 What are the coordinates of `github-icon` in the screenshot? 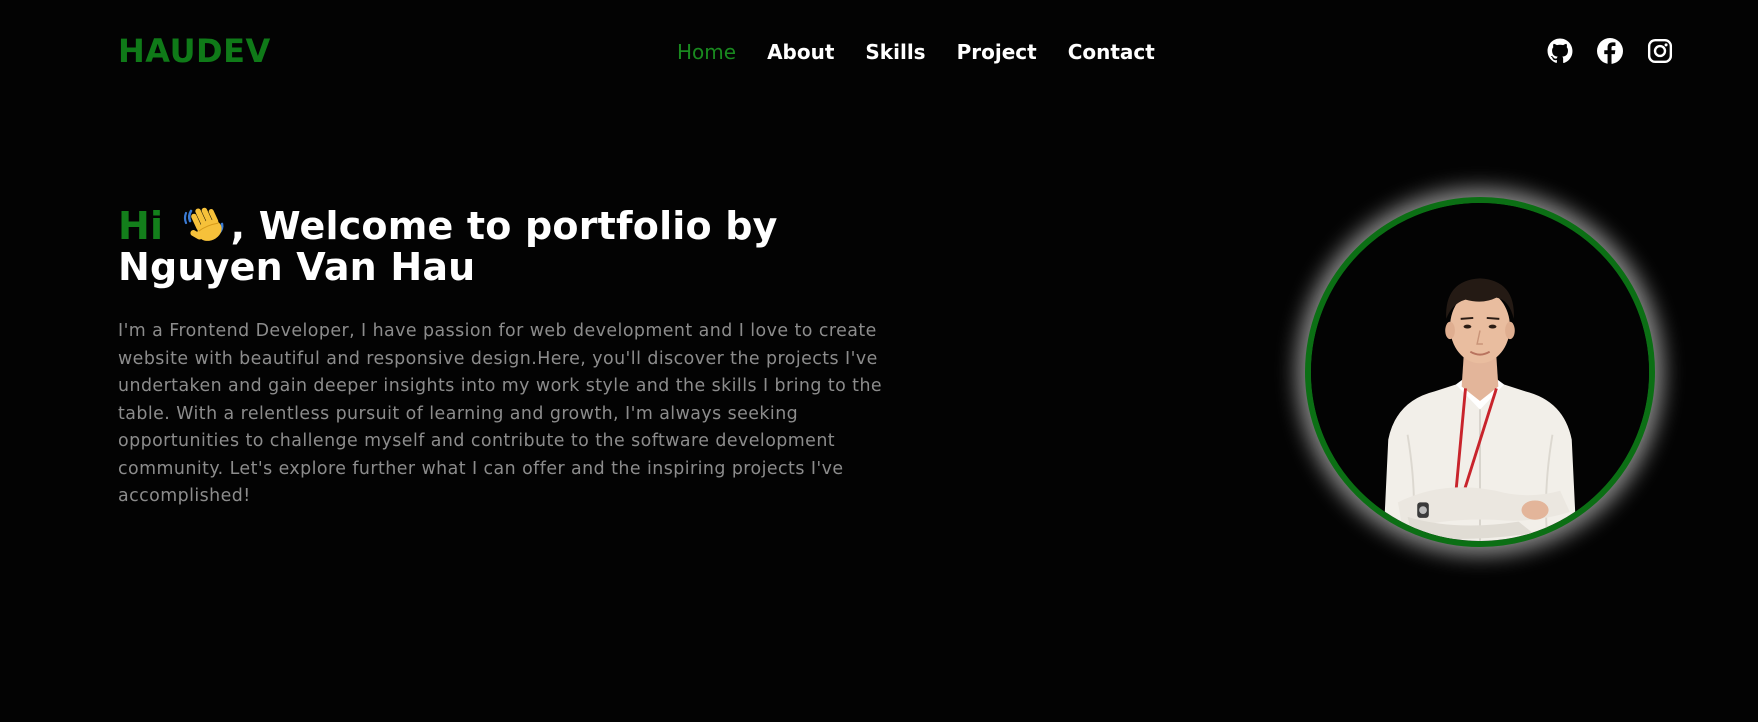 It's located at (1560, 51).